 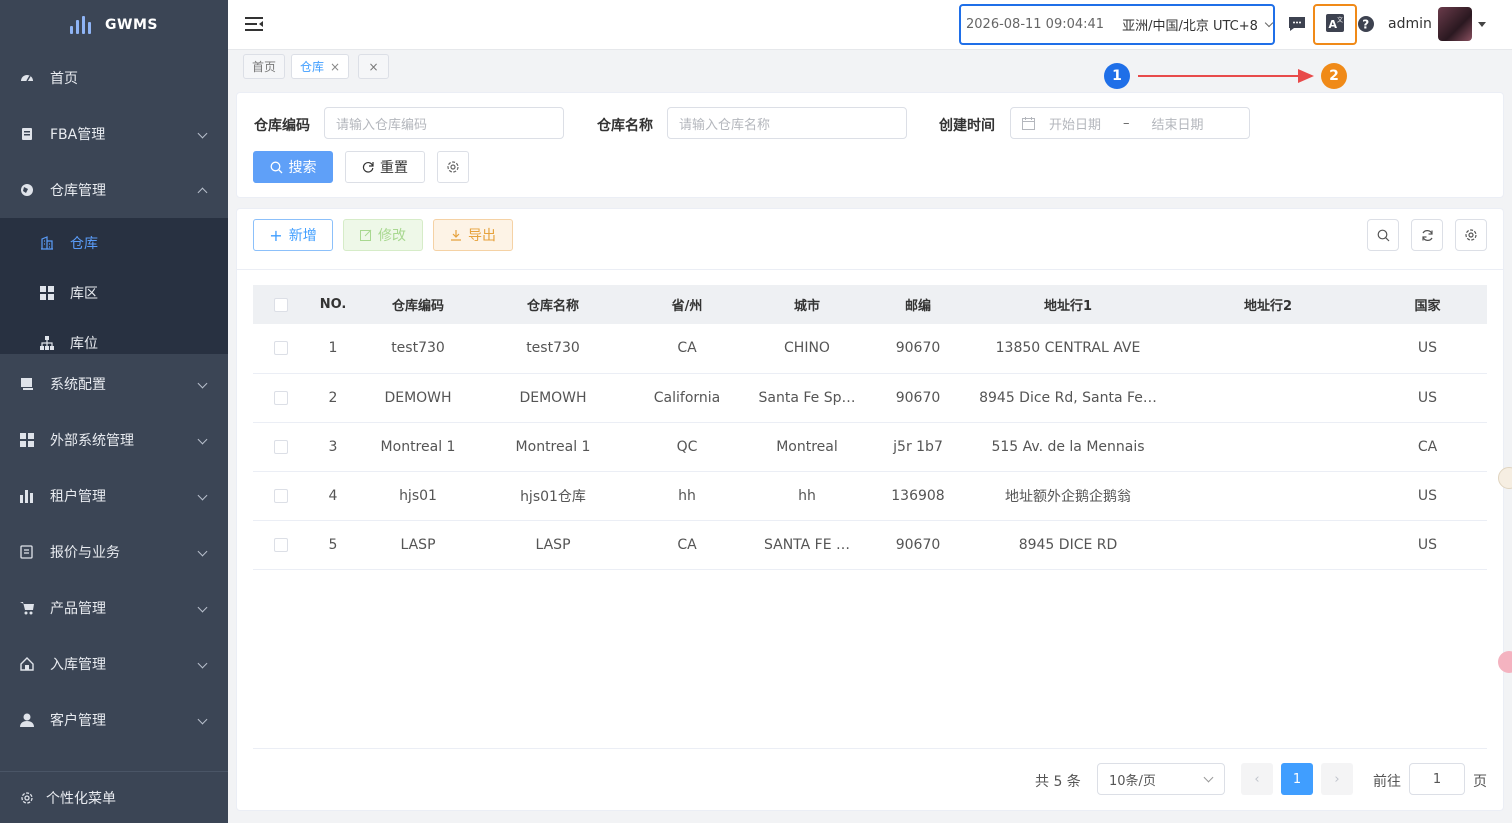 I want to click on prev-page-button: ‹, so click(x=1257, y=779).